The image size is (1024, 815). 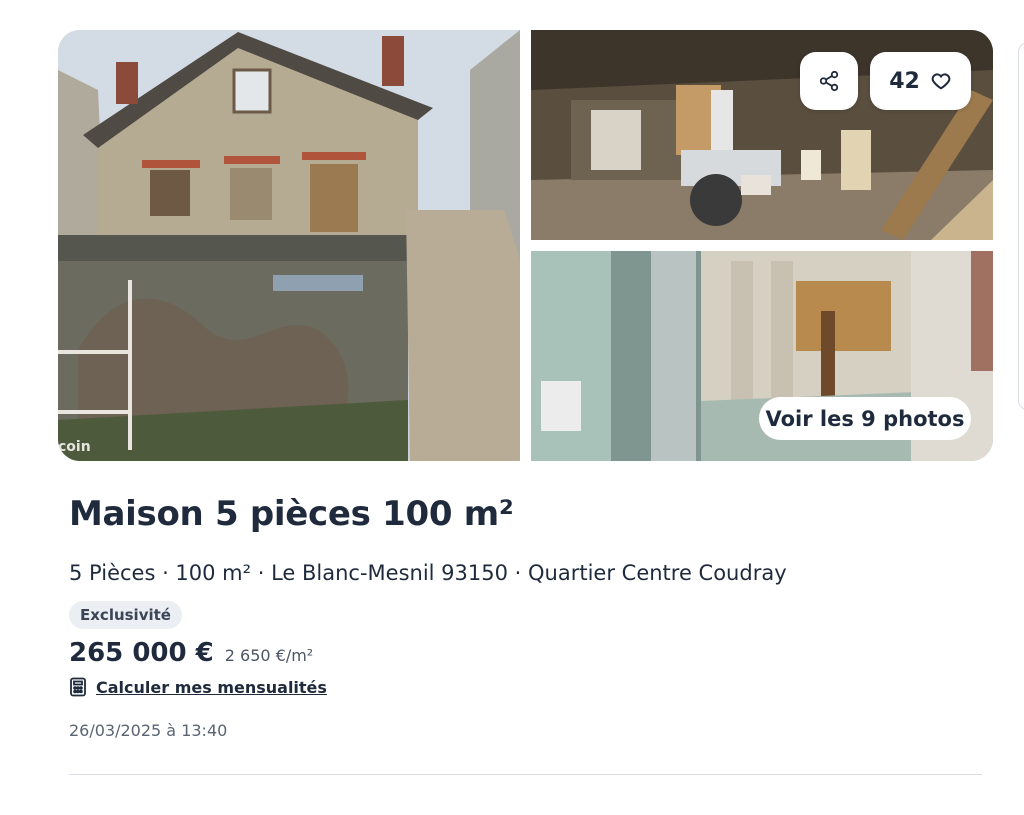 I want to click on price-per-sqm: 2 650 €/m², so click(x=269, y=655).